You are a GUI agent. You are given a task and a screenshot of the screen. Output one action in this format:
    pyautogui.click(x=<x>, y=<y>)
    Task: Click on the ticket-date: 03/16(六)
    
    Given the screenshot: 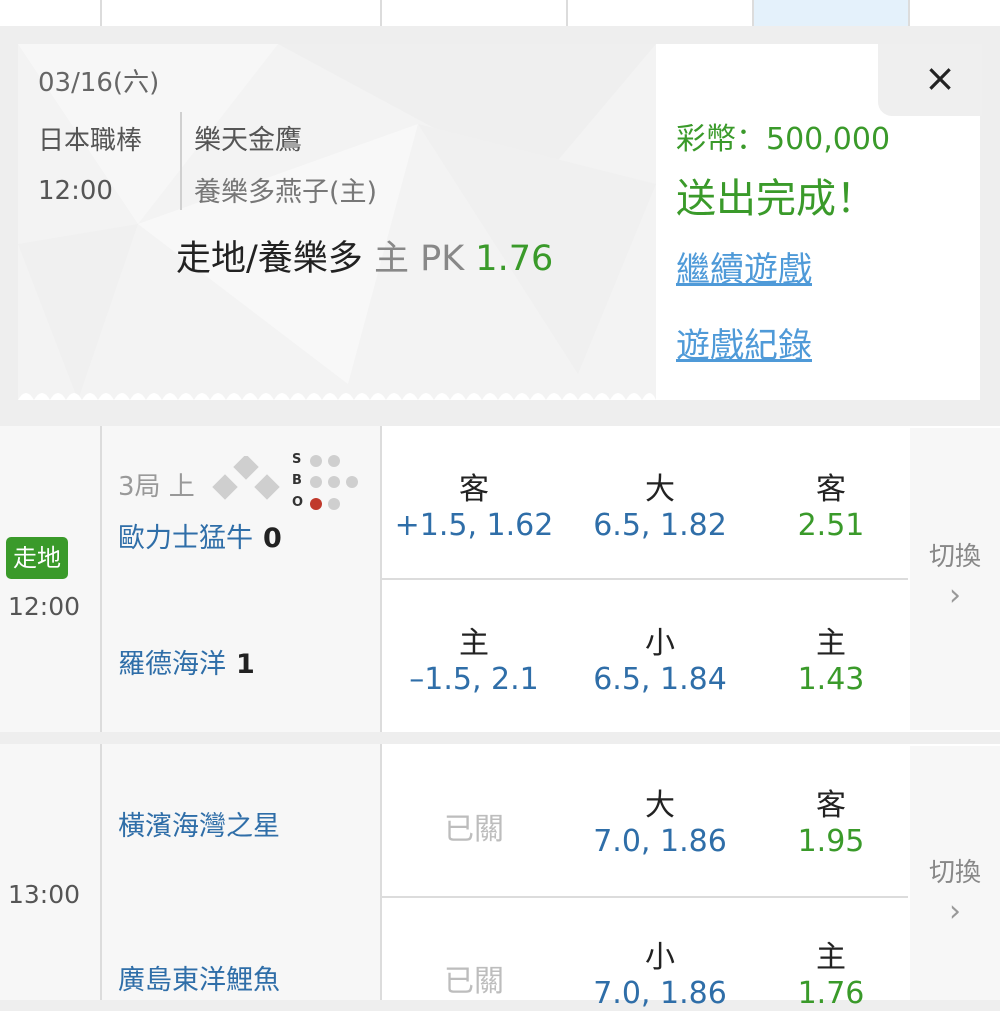 What is the action you would take?
    pyautogui.click(x=99, y=83)
    